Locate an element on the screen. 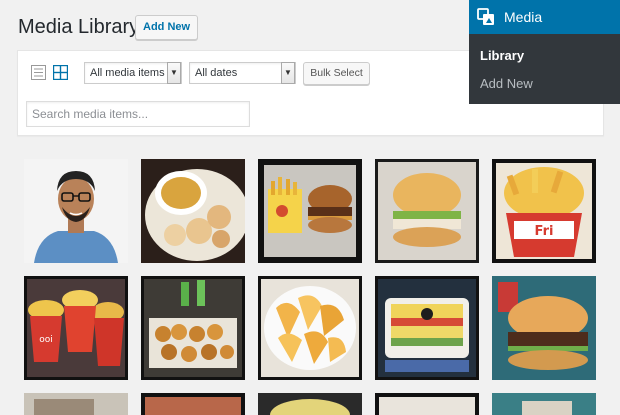 This screenshot has width=620, height=415. grid-view-icon is located at coordinates (60, 72).